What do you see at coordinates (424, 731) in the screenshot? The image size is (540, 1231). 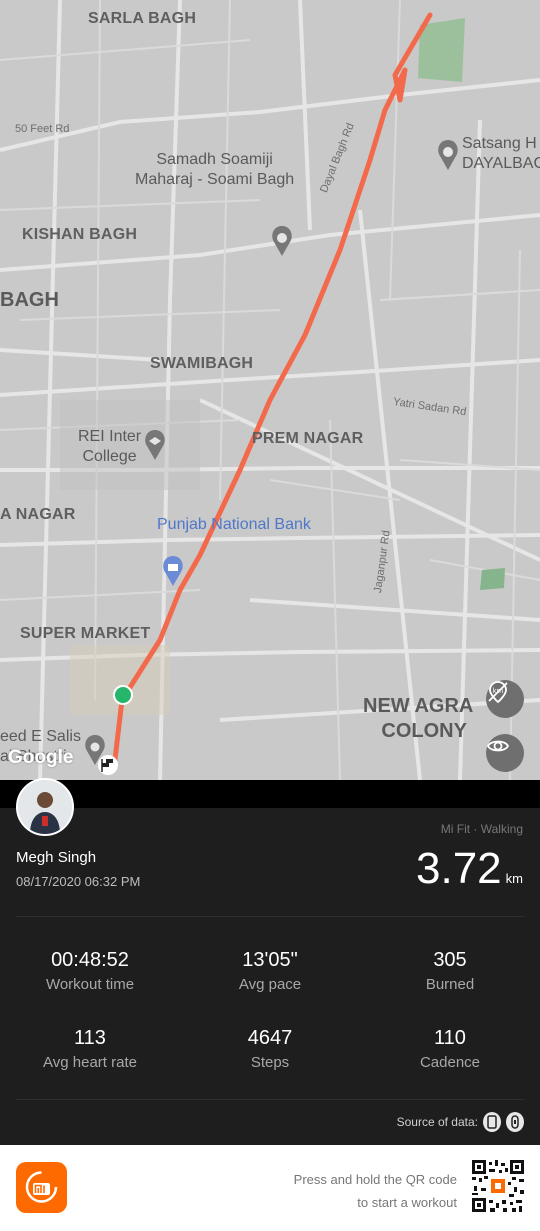 I see `area-label-line: COLONY` at bounding box center [424, 731].